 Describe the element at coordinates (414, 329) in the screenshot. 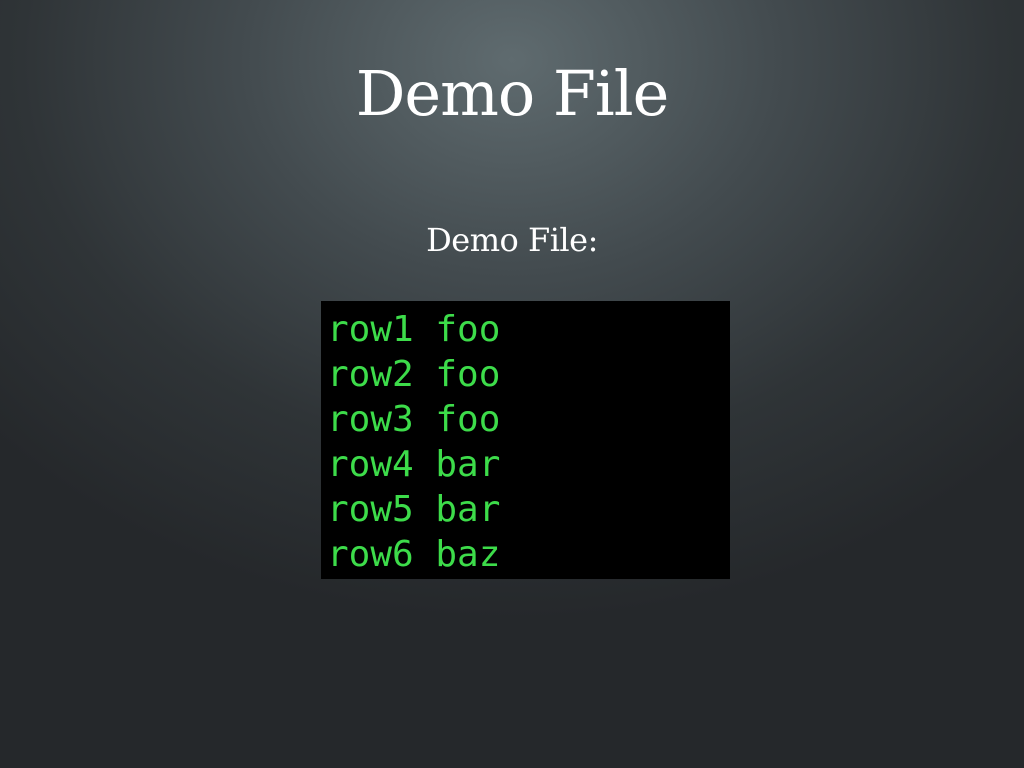

I see `file-row: row1 foo` at that location.